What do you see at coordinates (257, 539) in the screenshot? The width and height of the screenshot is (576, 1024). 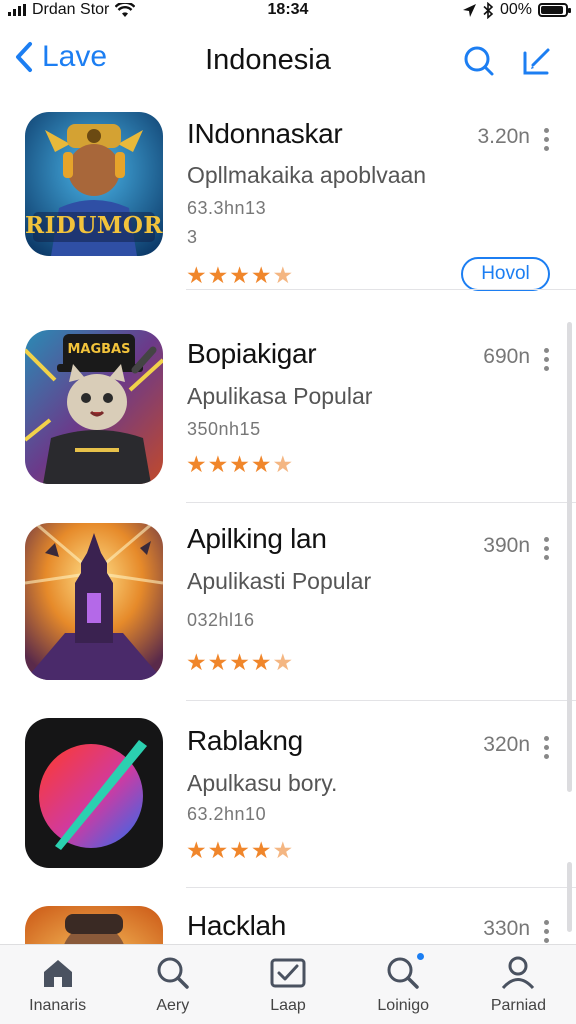 I see `app-name: Apilking lan` at bounding box center [257, 539].